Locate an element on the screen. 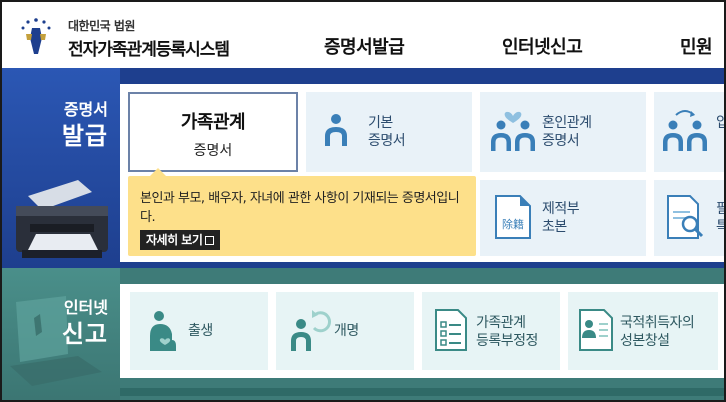 The width and height of the screenshot is (726, 402). naturalized-surname-sublabel: 성본창설 is located at coordinates (645, 341).